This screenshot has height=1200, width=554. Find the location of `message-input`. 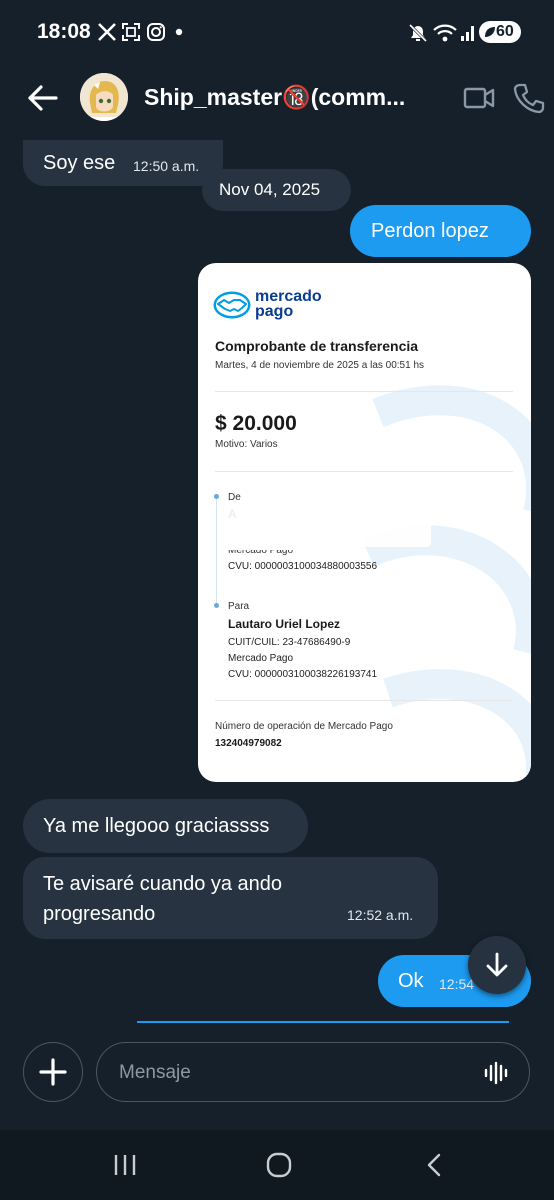

message-input is located at coordinates (289, 1073).